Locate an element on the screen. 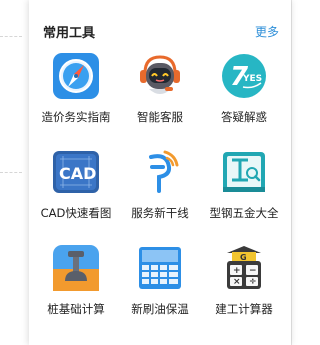  tool-cad-viewer: CAD CAD快速看图 is located at coordinates (76, 186).